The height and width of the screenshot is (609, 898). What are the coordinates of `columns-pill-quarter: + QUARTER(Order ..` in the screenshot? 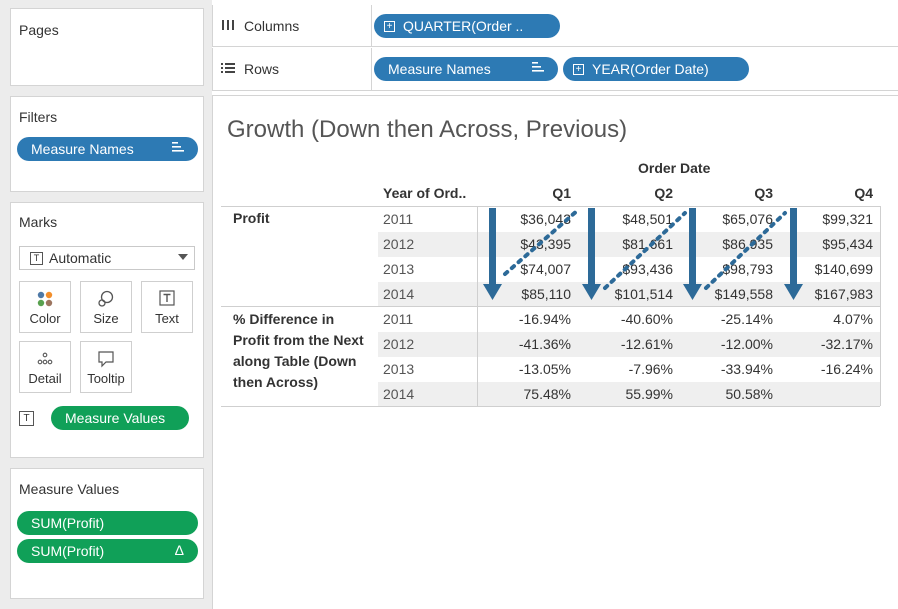 It's located at (467, 26).